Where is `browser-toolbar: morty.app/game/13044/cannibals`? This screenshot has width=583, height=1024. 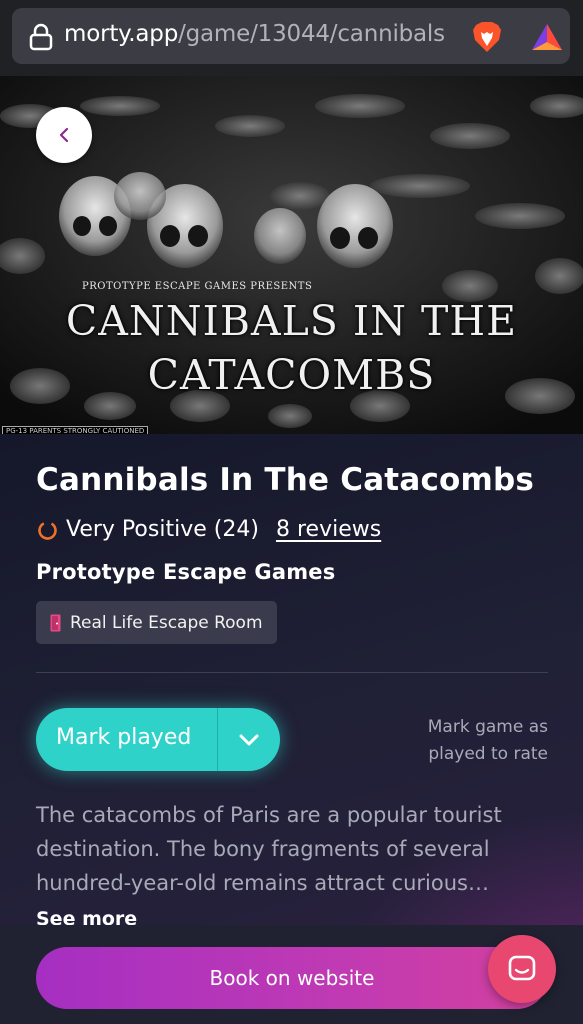 browser-toolbar: morty.app/game/13044/cannibals is located at coordinates (291, 38).